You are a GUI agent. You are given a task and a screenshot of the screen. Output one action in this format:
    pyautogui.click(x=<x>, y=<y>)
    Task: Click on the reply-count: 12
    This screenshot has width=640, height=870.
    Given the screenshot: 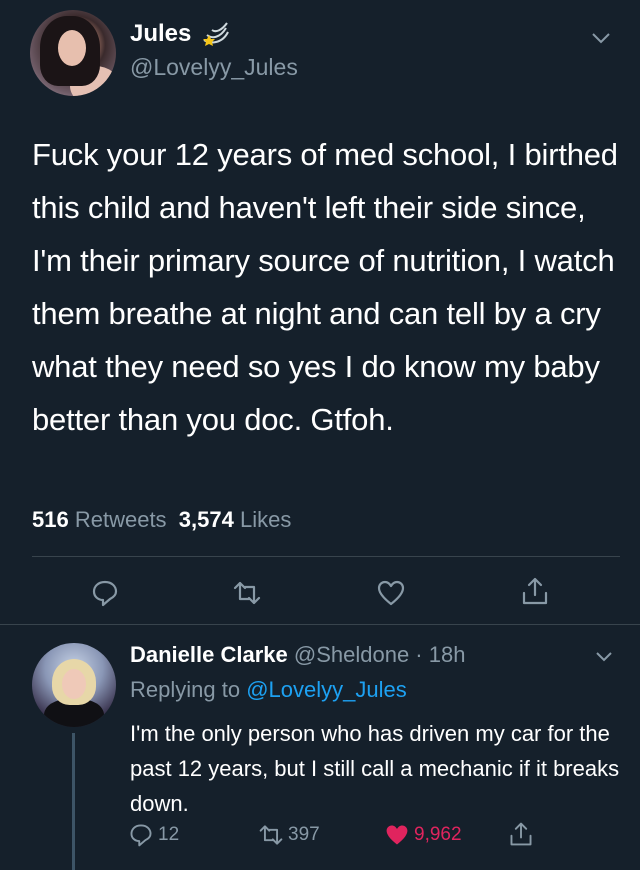 What is the action you would take?
    pyautogui.click(x=169, y=834)
    